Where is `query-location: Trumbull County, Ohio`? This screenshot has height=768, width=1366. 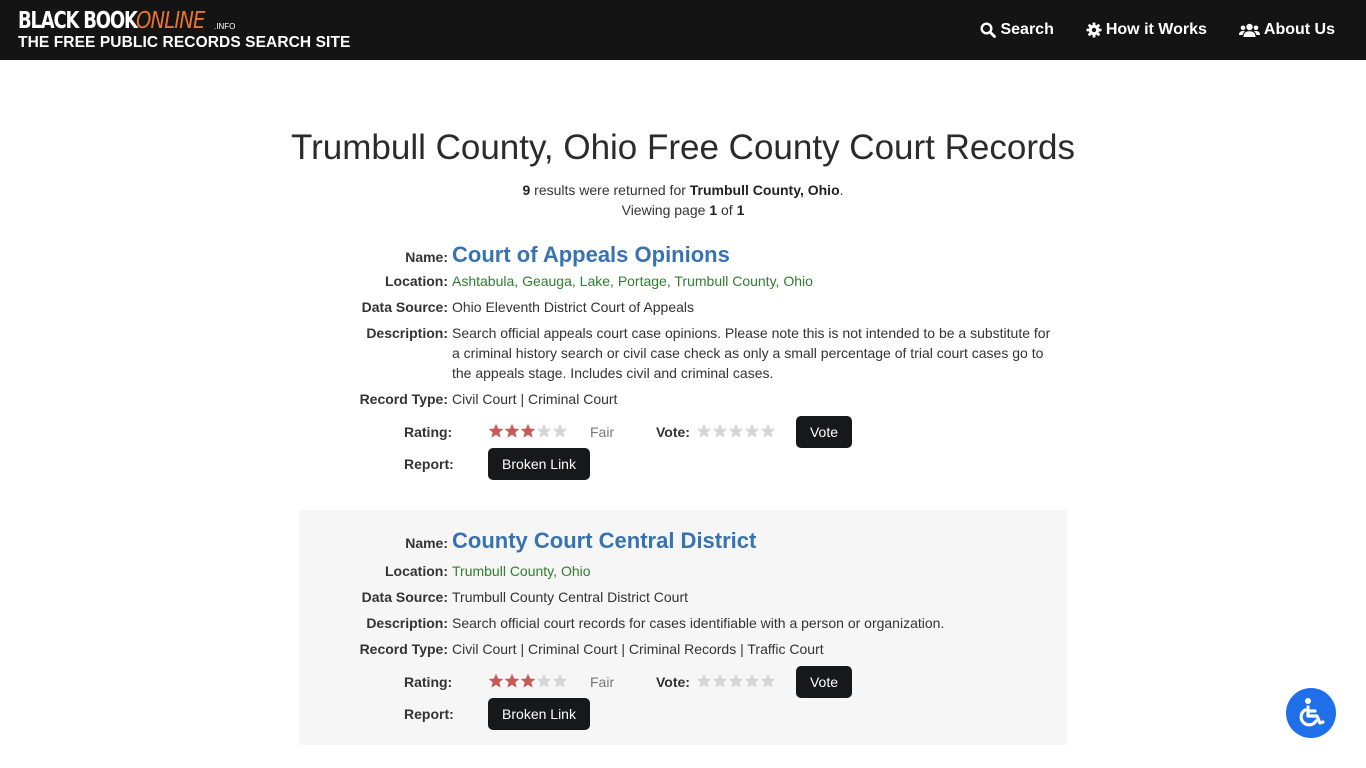
query-location: Trumbull County, Ohio is located at coordinates (764, 190).